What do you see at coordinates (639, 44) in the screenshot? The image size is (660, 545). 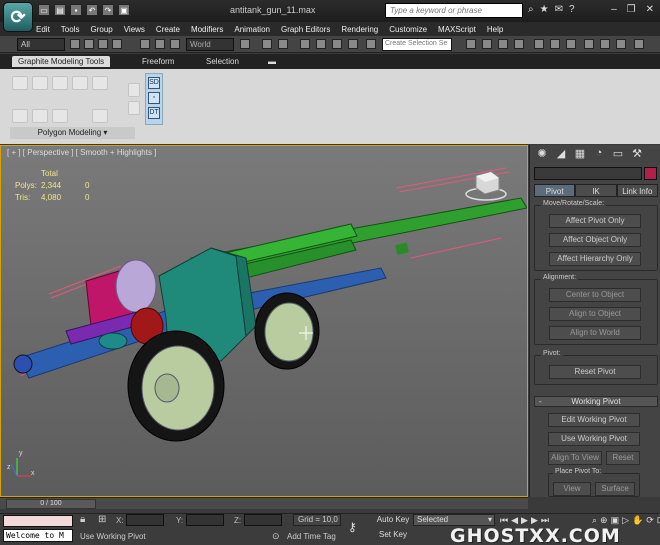 I see `render-iterative-icon` at bounding box center [639, 44].